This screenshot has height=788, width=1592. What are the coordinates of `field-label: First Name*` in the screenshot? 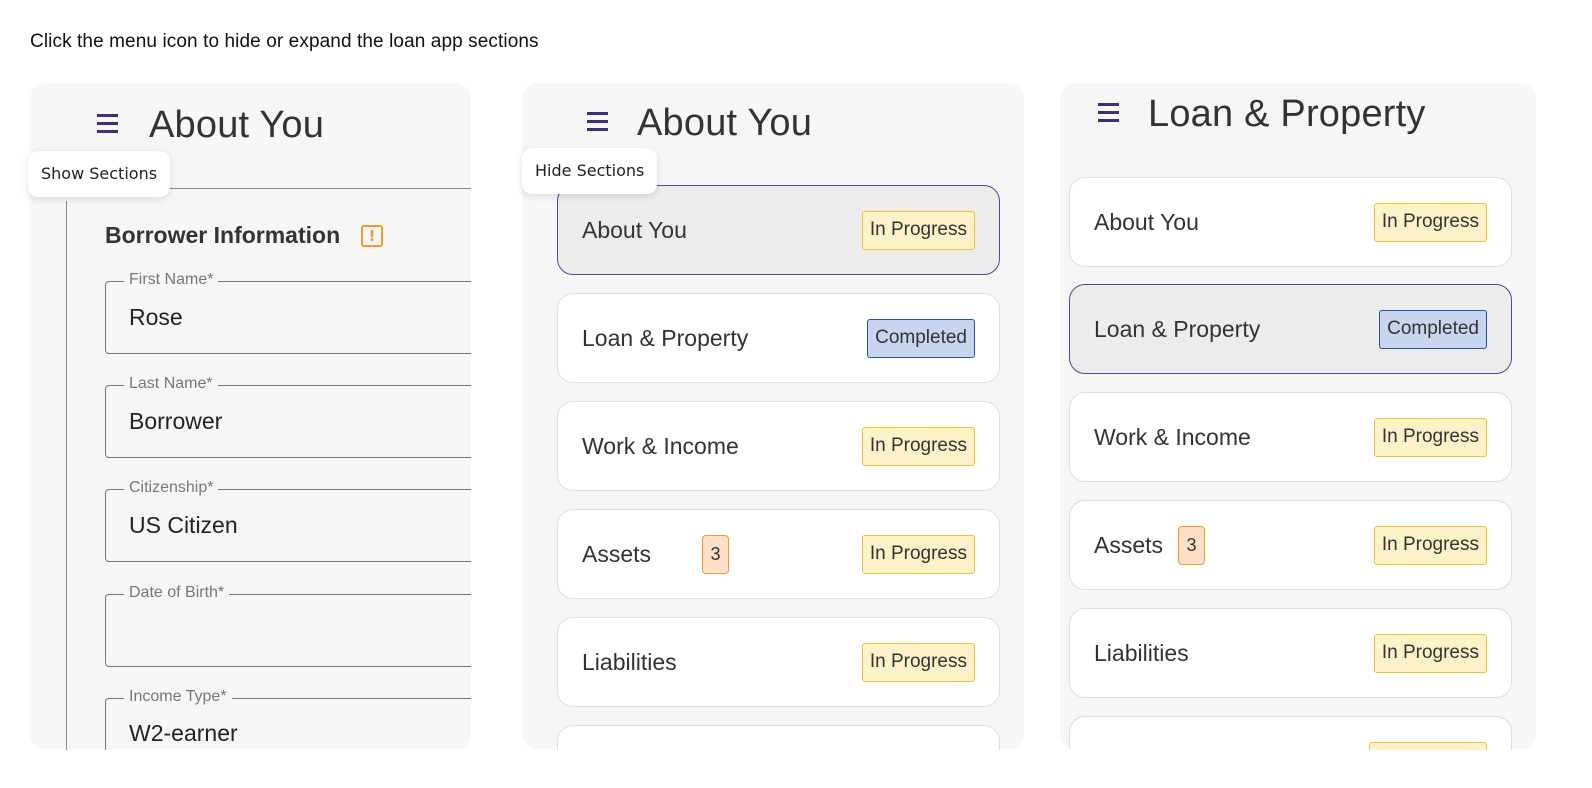 It's located at (171, 280).